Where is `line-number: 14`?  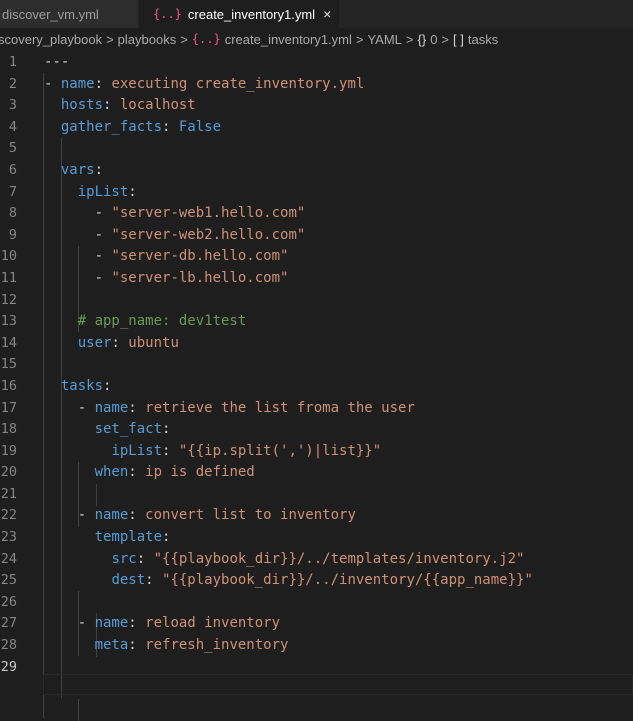
line-number: 14 is located at coordinates (8, 342).